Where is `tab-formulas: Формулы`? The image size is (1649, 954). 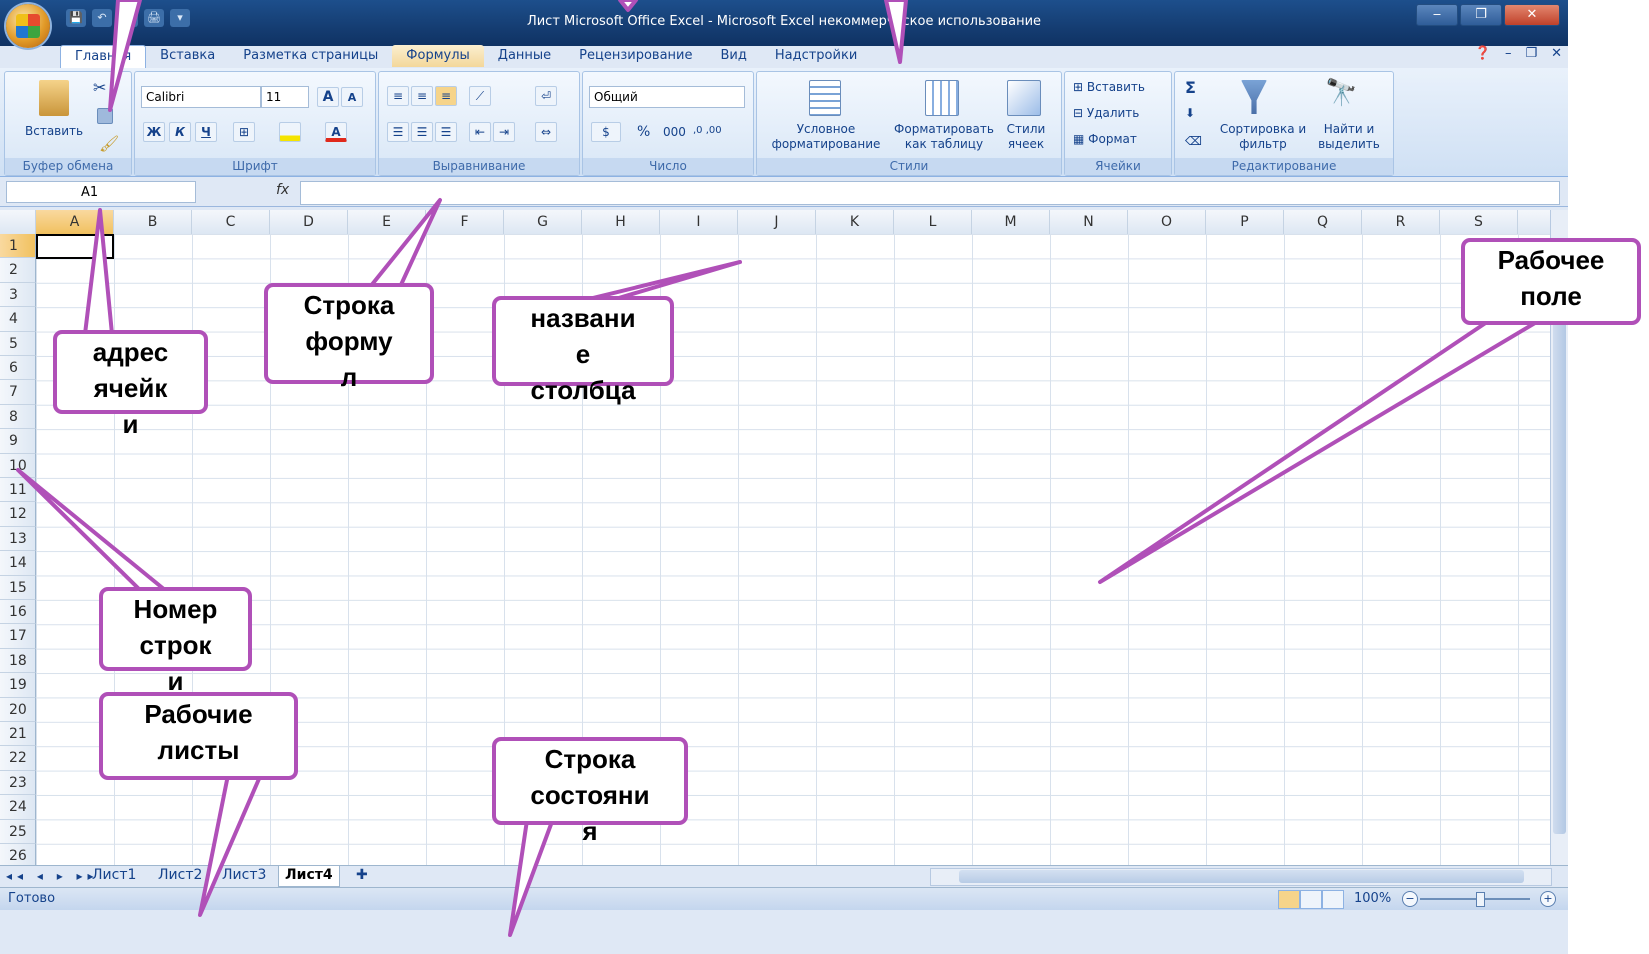 tab-formulas: Формулы is located at coordinates (438, 56).